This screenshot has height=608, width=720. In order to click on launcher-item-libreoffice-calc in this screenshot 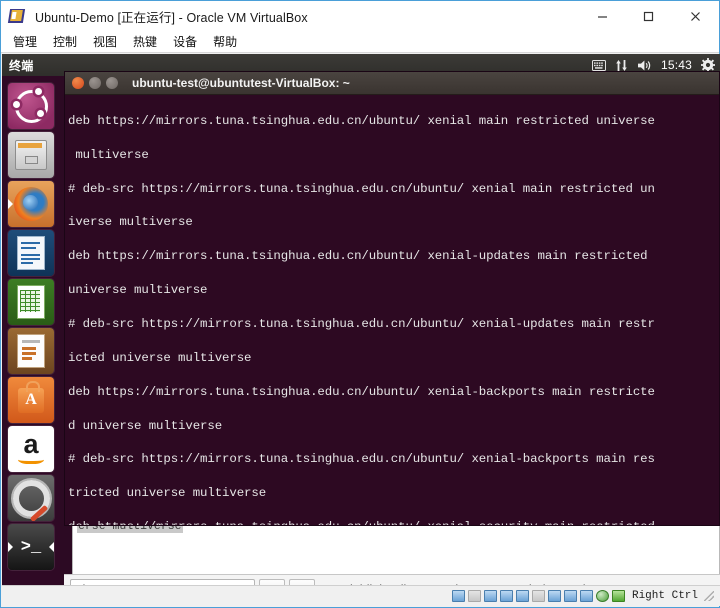, I will do `click(31, 302)`.